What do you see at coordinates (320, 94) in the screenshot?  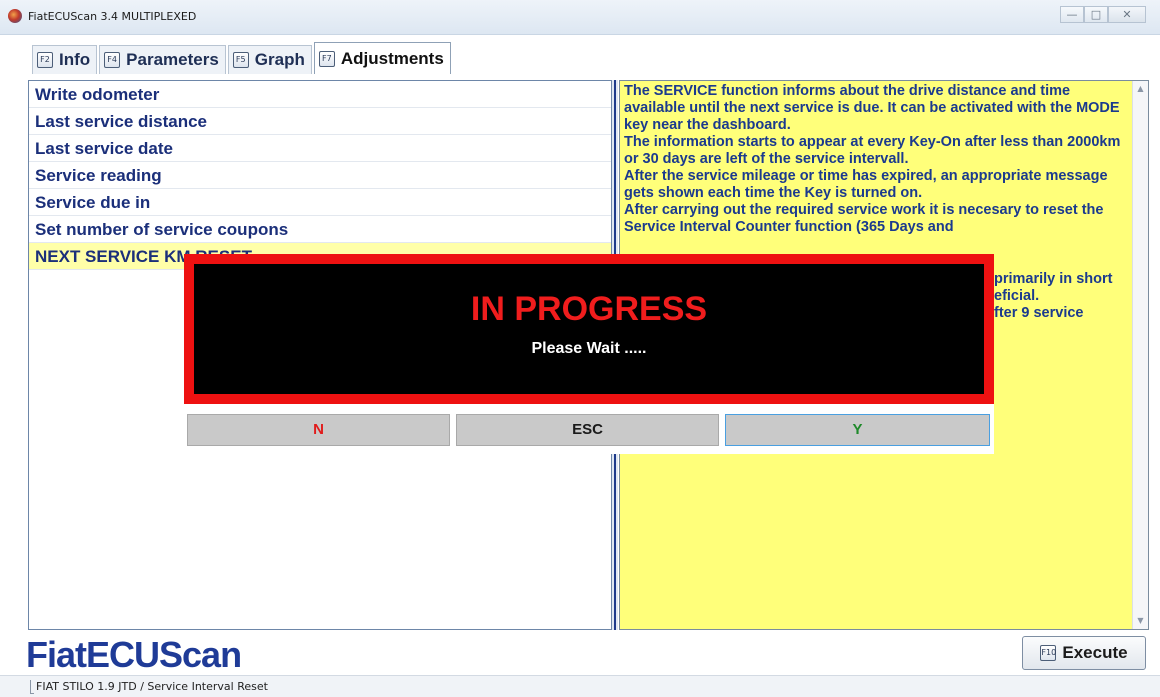 I see `list-item-write-odometer: Write odometer` at bounding box center [320, 94].